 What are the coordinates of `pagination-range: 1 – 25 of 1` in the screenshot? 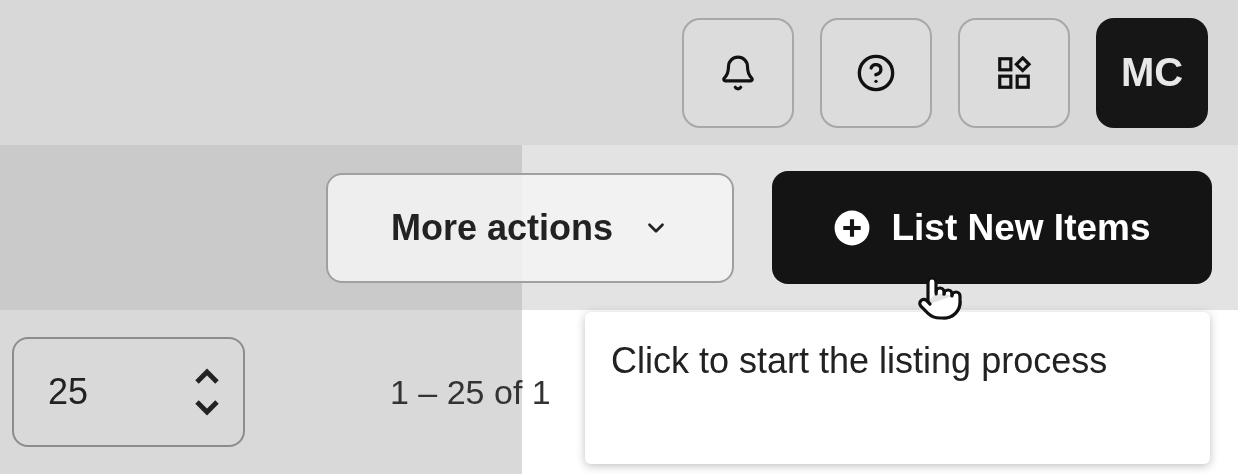 It's located at (470, 392).